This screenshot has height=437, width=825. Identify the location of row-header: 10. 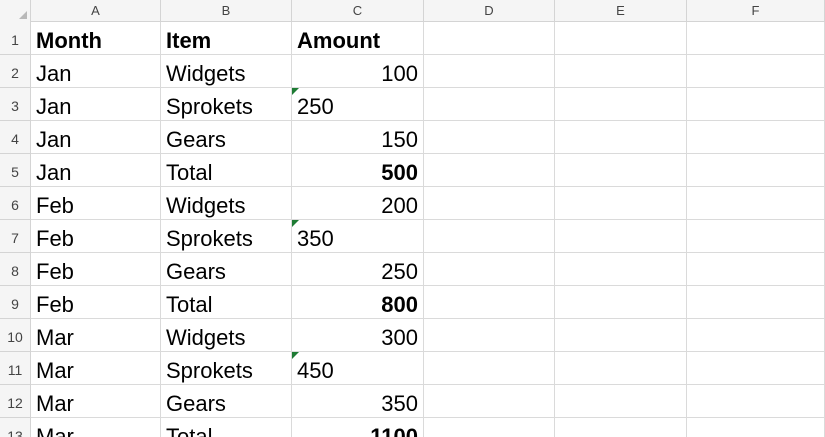
(15, 335).